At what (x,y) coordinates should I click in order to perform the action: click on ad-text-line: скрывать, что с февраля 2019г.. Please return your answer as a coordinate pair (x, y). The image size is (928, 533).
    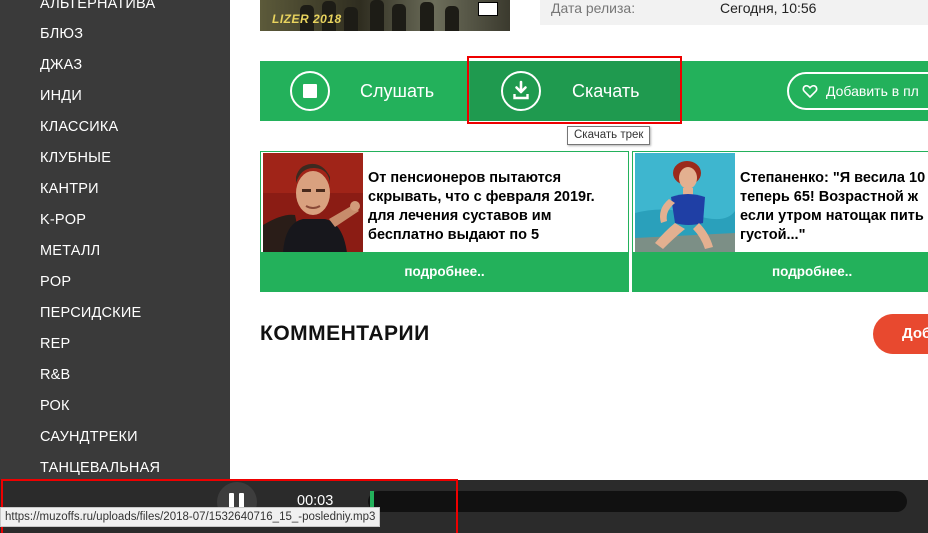
    Looking at the image, I should click on (481, 197).